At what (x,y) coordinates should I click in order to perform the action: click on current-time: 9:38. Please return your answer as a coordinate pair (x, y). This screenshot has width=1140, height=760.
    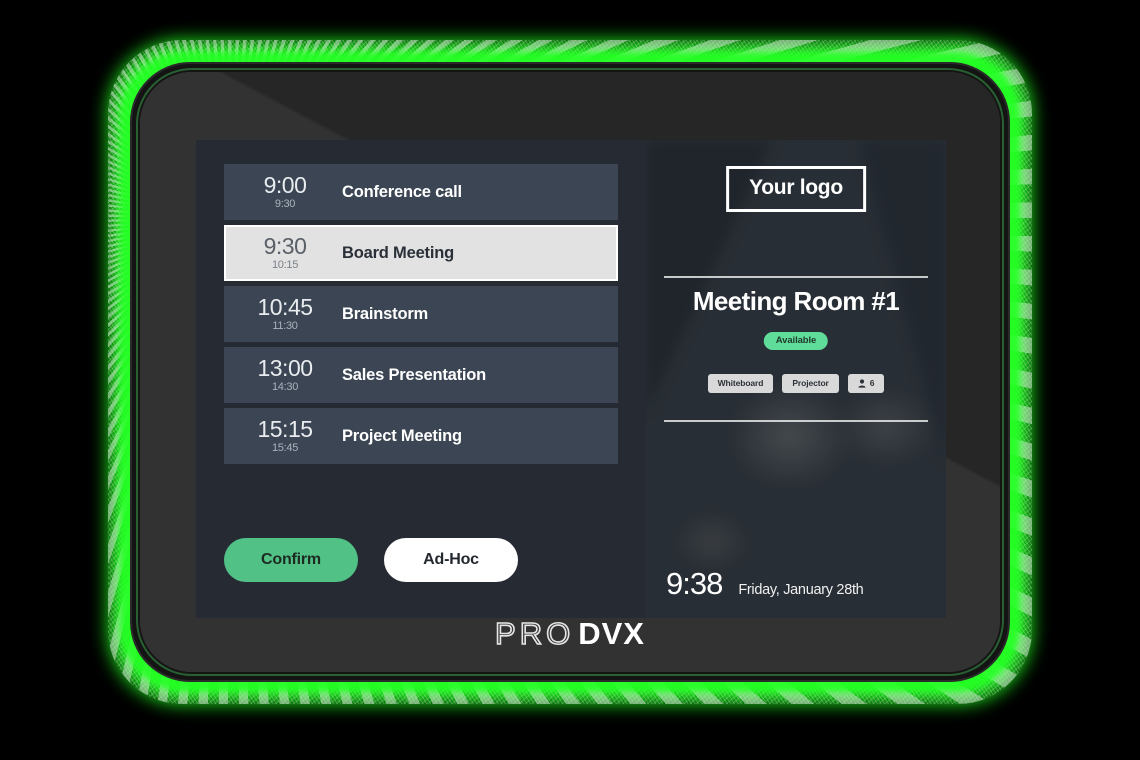
    Looking at the image, I should click on (694, 583).